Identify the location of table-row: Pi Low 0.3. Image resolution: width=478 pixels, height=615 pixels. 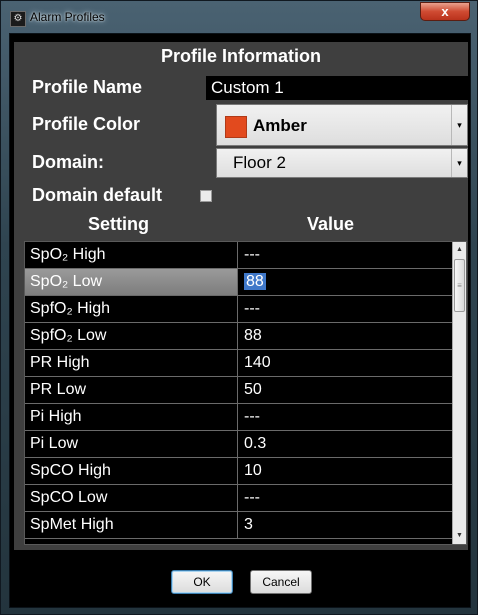
(238, 444).